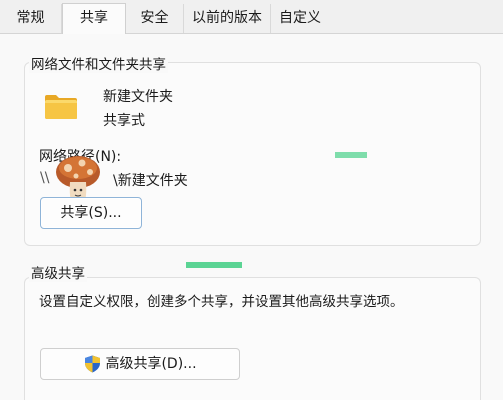 This screenshot has height=400, width=503. I want to click on uac-shield-icon, so click(92, 364).